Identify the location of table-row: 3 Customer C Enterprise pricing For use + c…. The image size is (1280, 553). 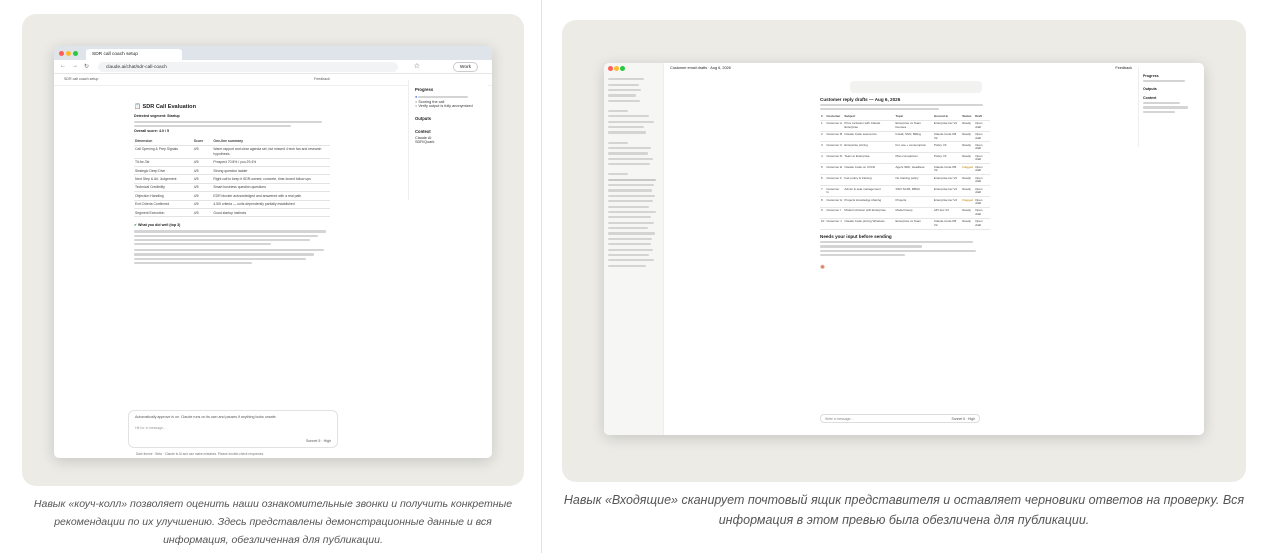
(905, 147).